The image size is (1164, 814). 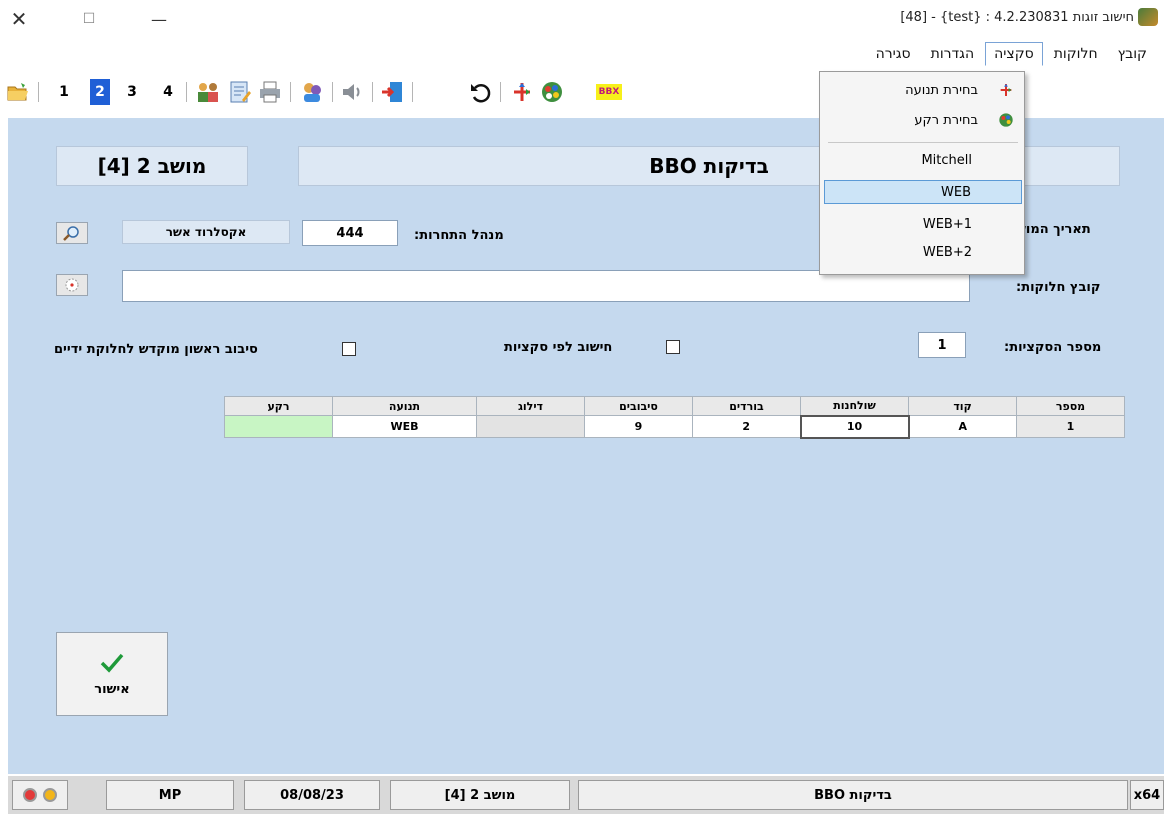 What do you see at coordinates (1147, 795) in the screenshot?
I see `status-arch: x64` at bounding box center [1147, 795].